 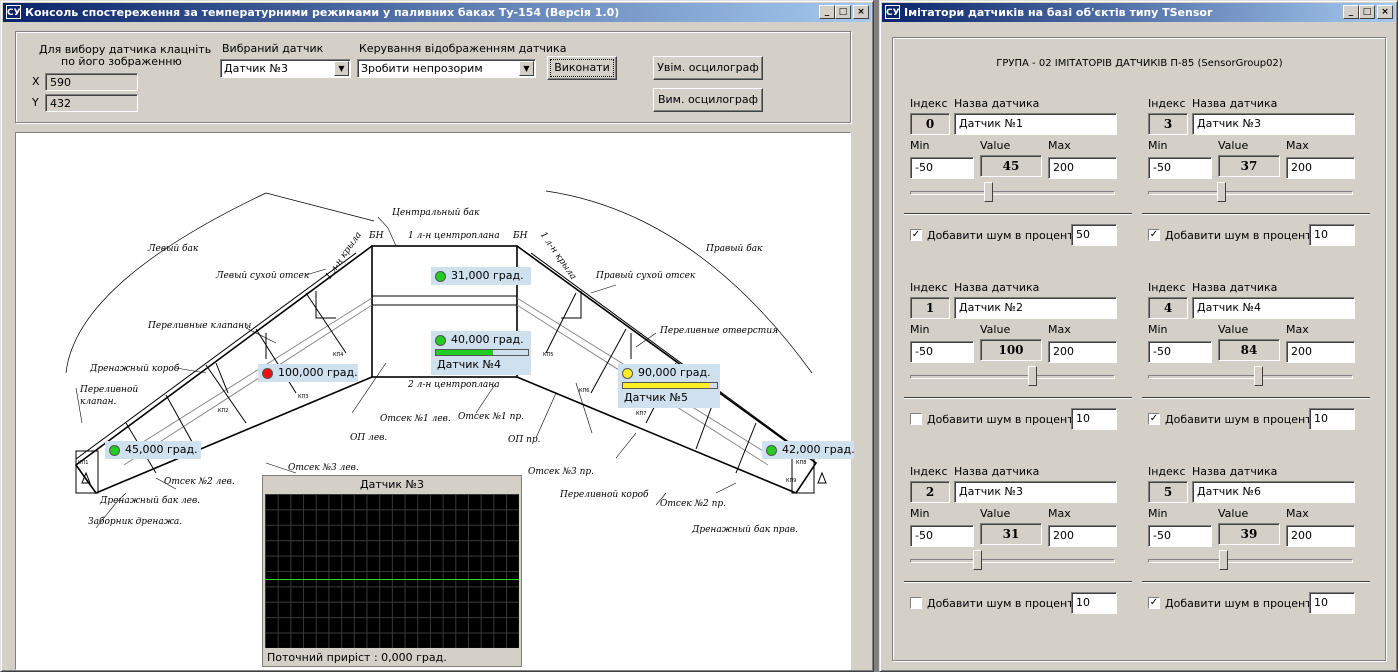 What do you see at coordinates (708, 68) in the screenshot?
I see `osc-on-button: Увім. осцилограф` at bounding box center [708, 68].